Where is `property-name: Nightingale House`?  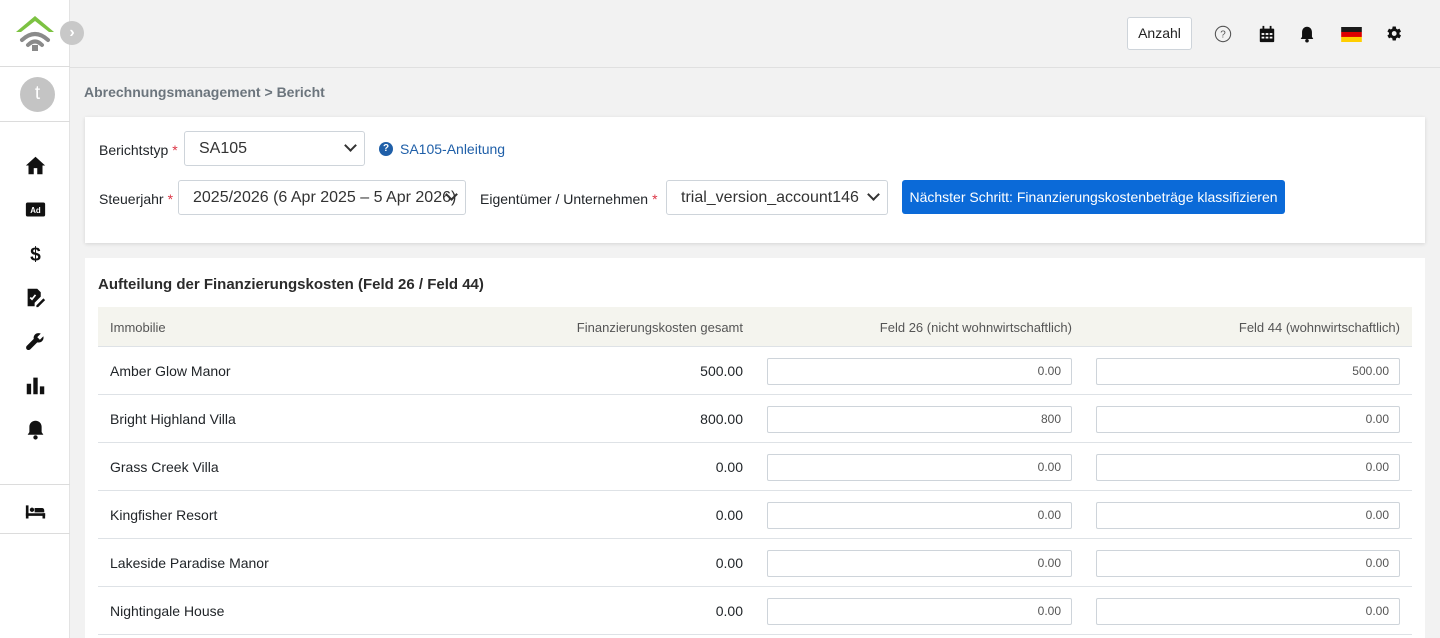 property-name: Nightingale House is located at coordinates (167, 611).